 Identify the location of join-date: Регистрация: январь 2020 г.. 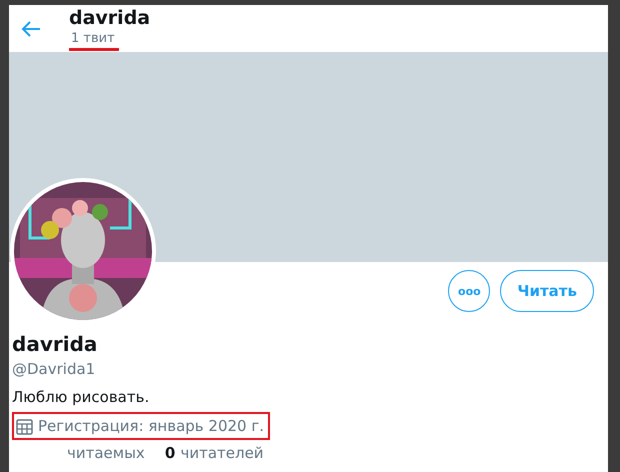
(141, 426).